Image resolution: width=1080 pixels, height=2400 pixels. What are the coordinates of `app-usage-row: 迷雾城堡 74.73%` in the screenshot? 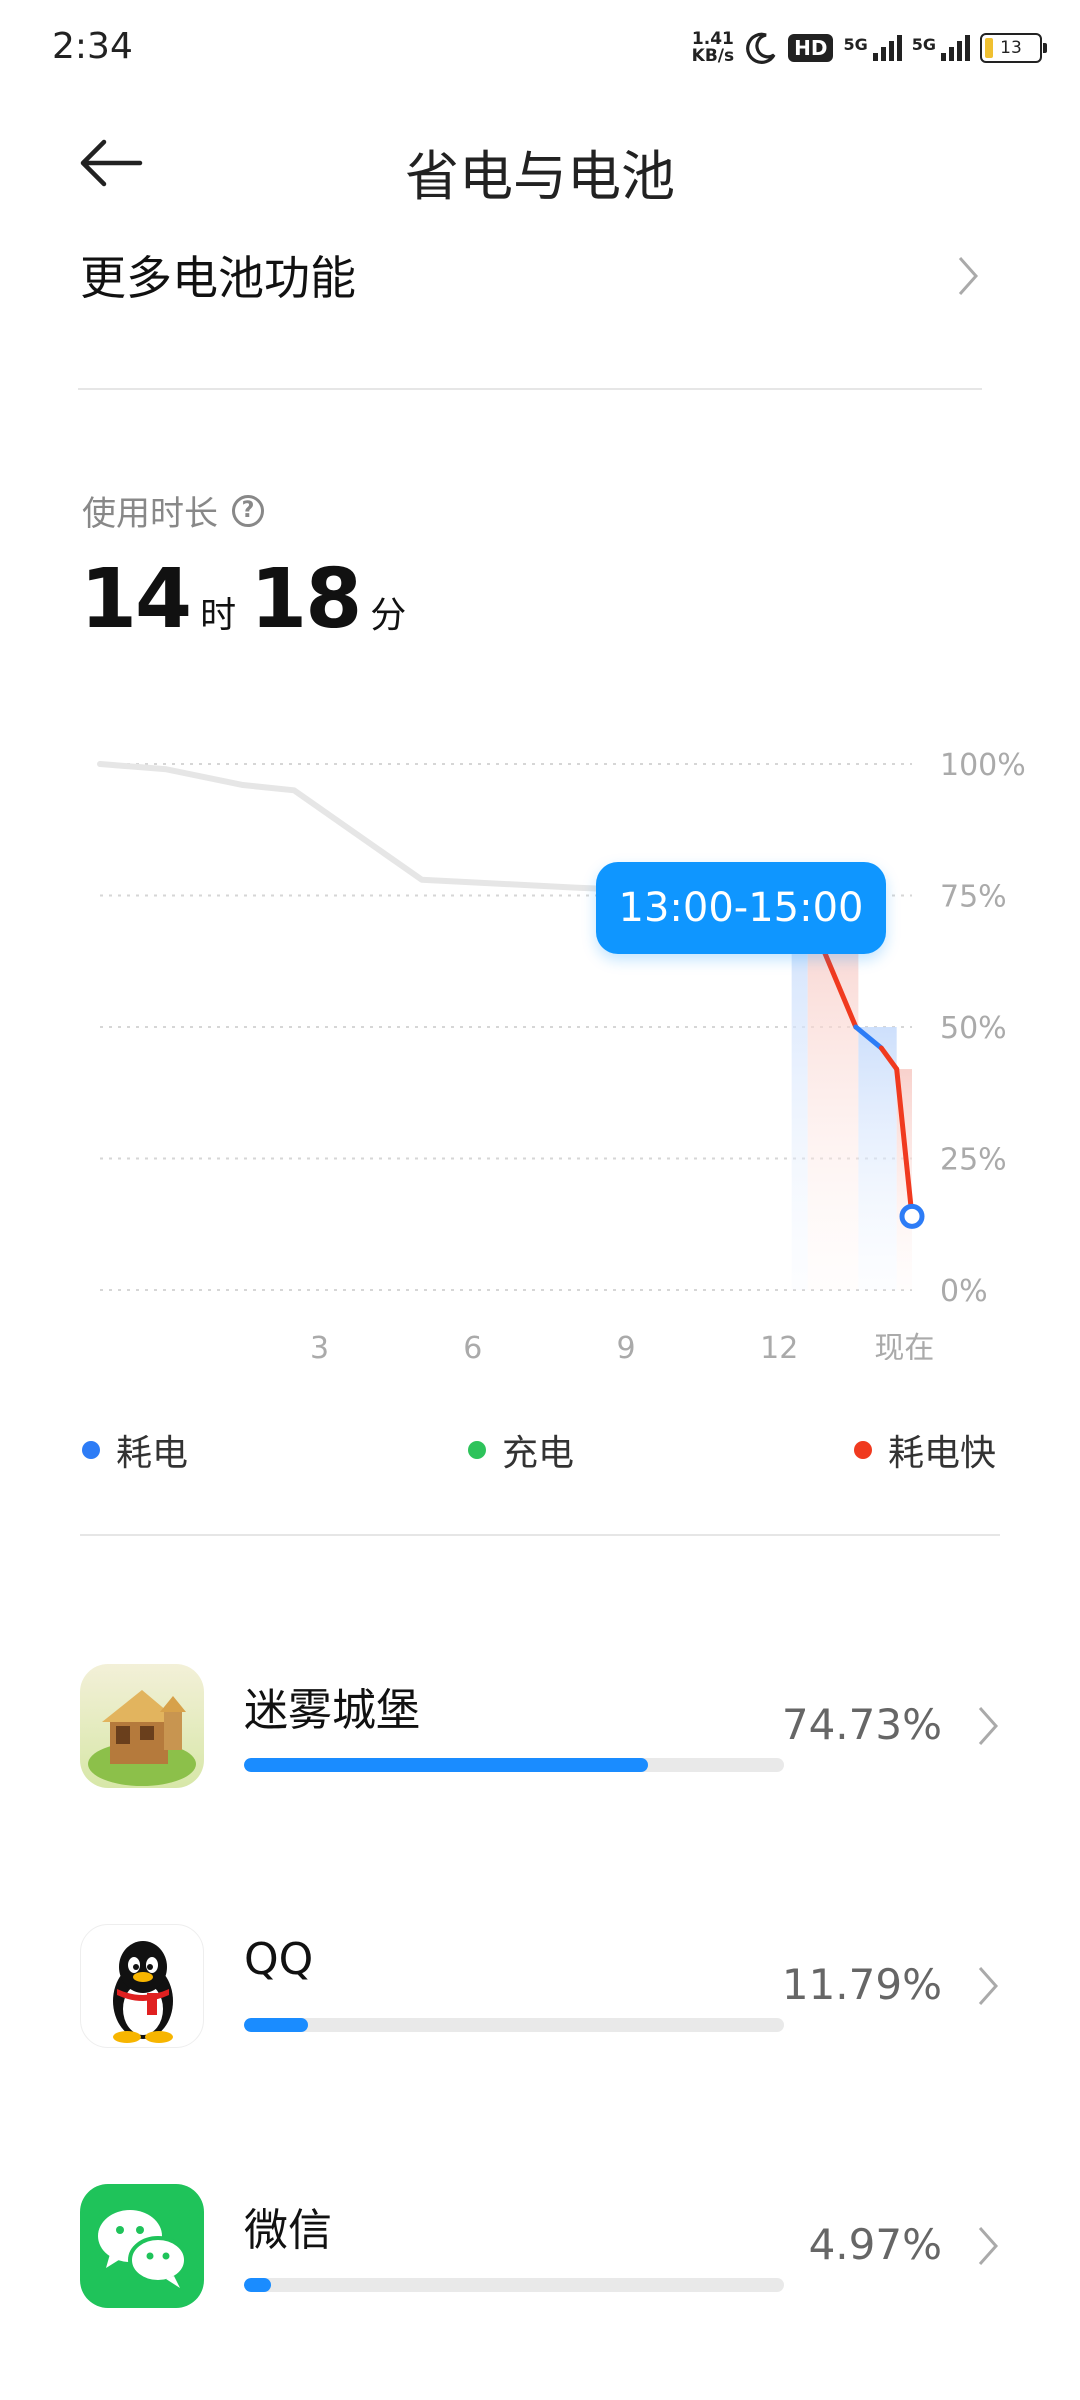 It's located at (540, 1726).